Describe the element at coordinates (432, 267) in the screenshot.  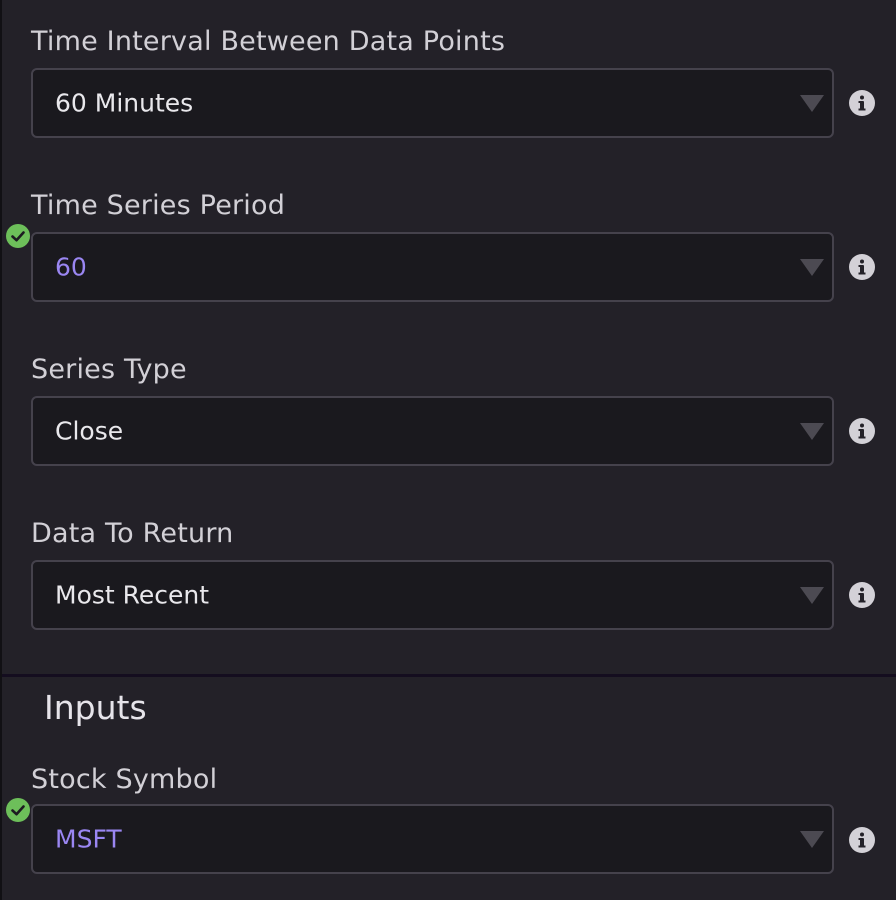
I see `time-series-period-select: 60` at that location.